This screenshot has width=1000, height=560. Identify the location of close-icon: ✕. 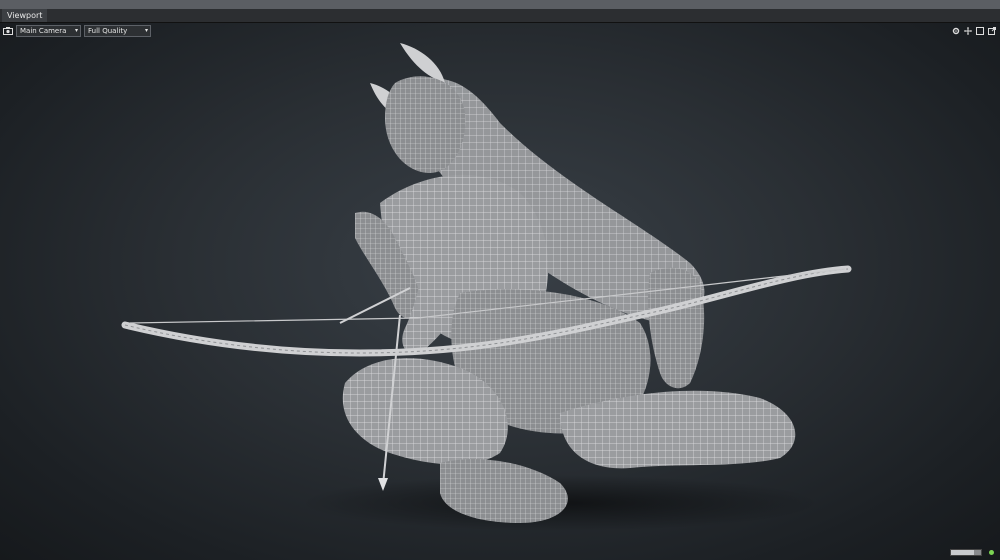
(992, 0).